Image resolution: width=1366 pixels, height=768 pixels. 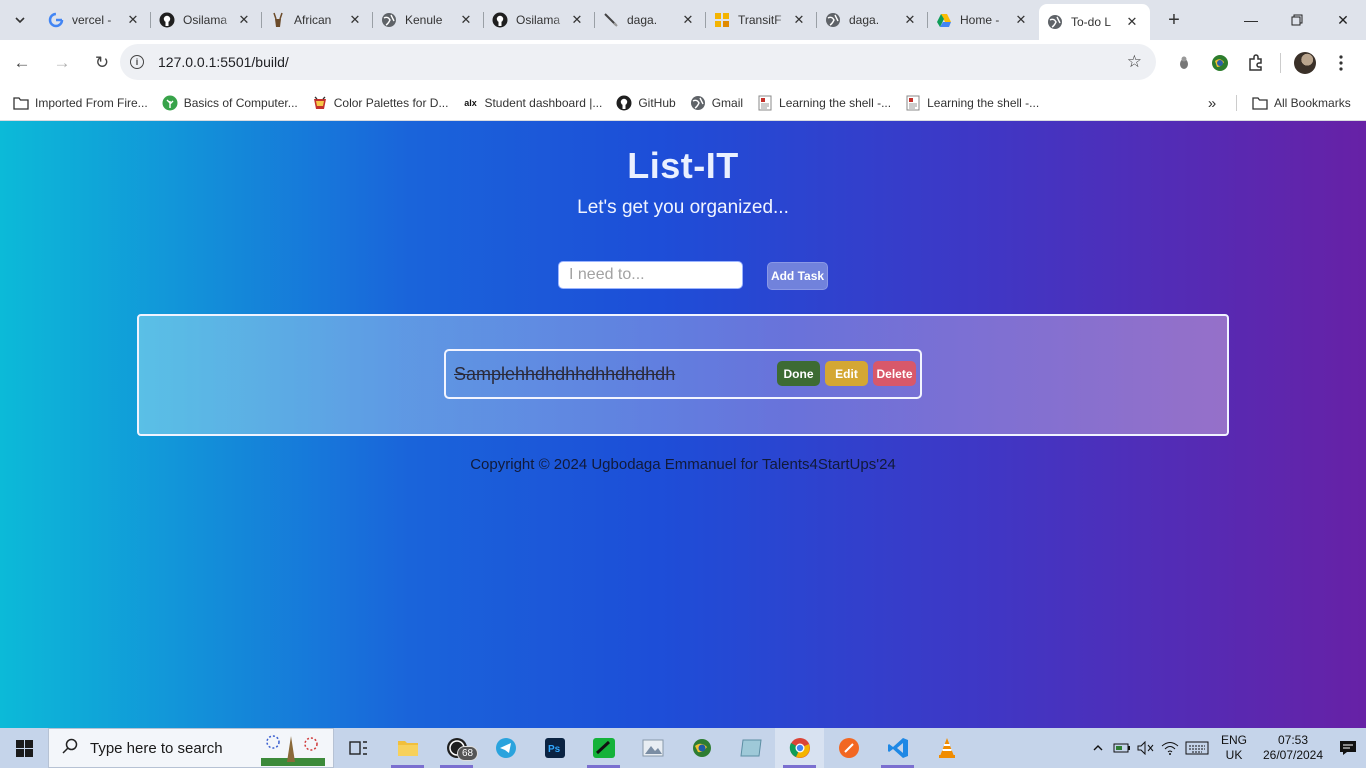 What do you see at coordinates (1098, 748) in the screenshot?
I see `chevron-up-icon` at bounding box center [1098, 748].